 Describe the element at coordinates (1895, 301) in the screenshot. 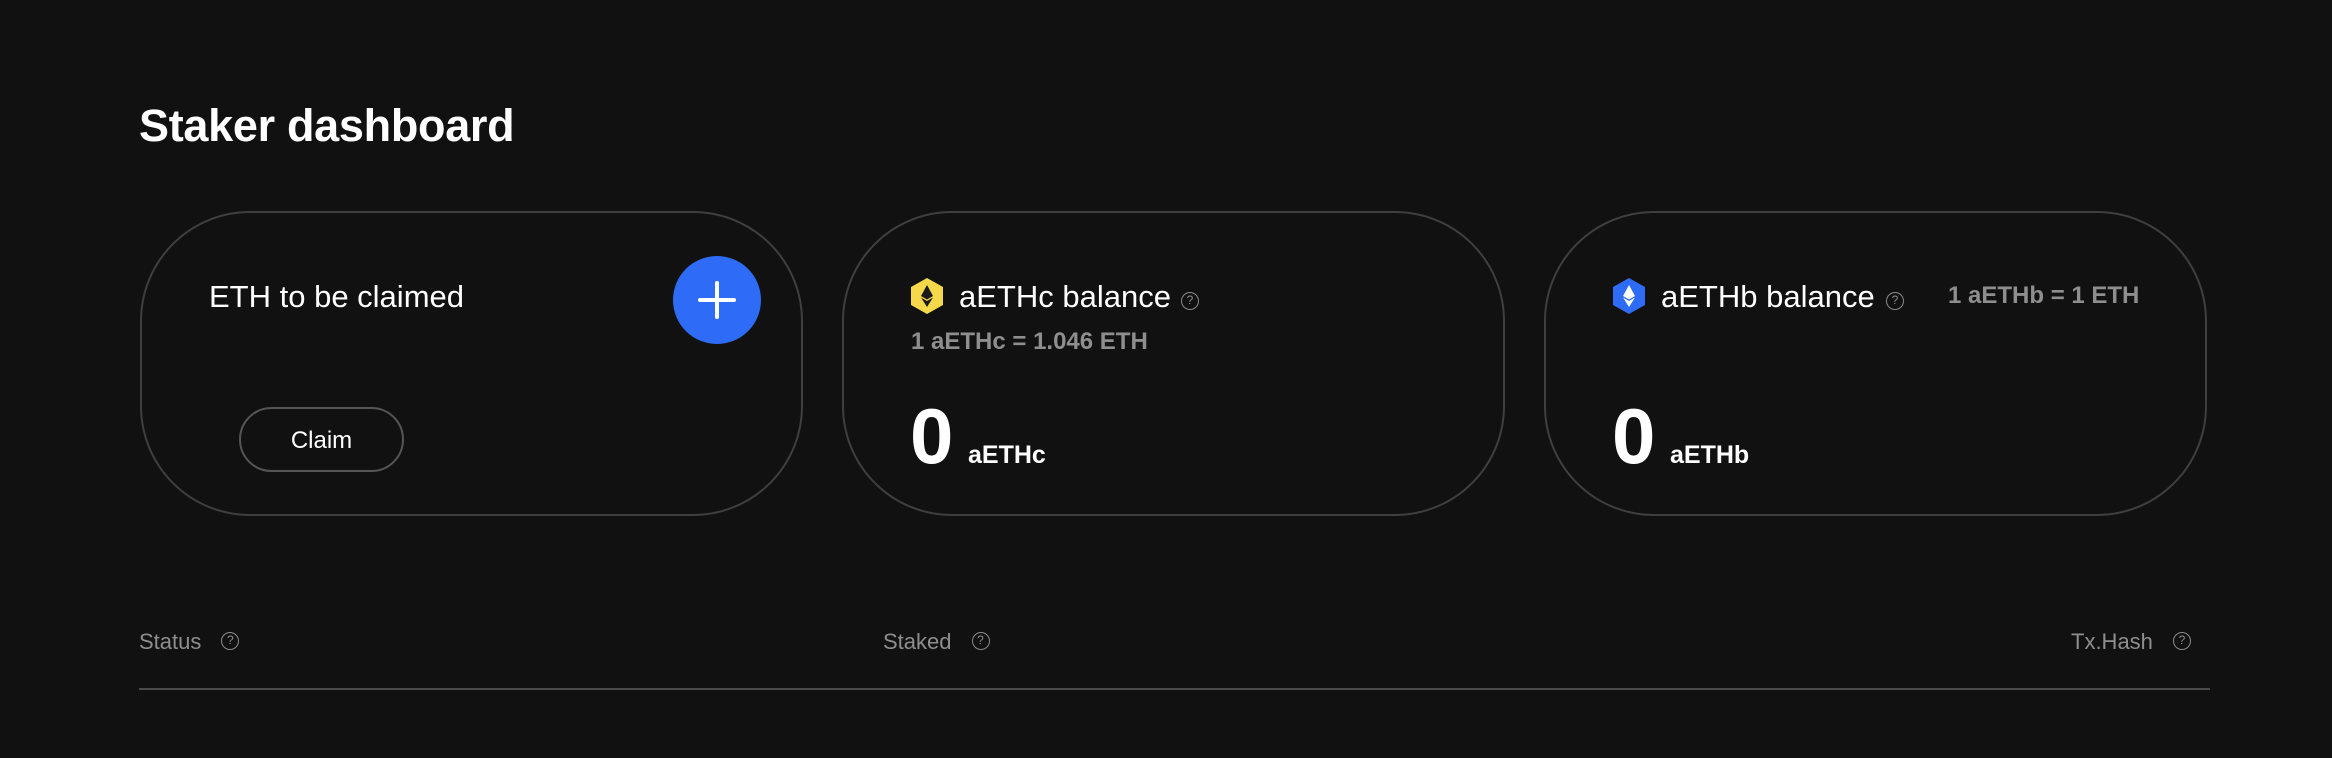

I see `aethb-help-icon: ?` at that location.